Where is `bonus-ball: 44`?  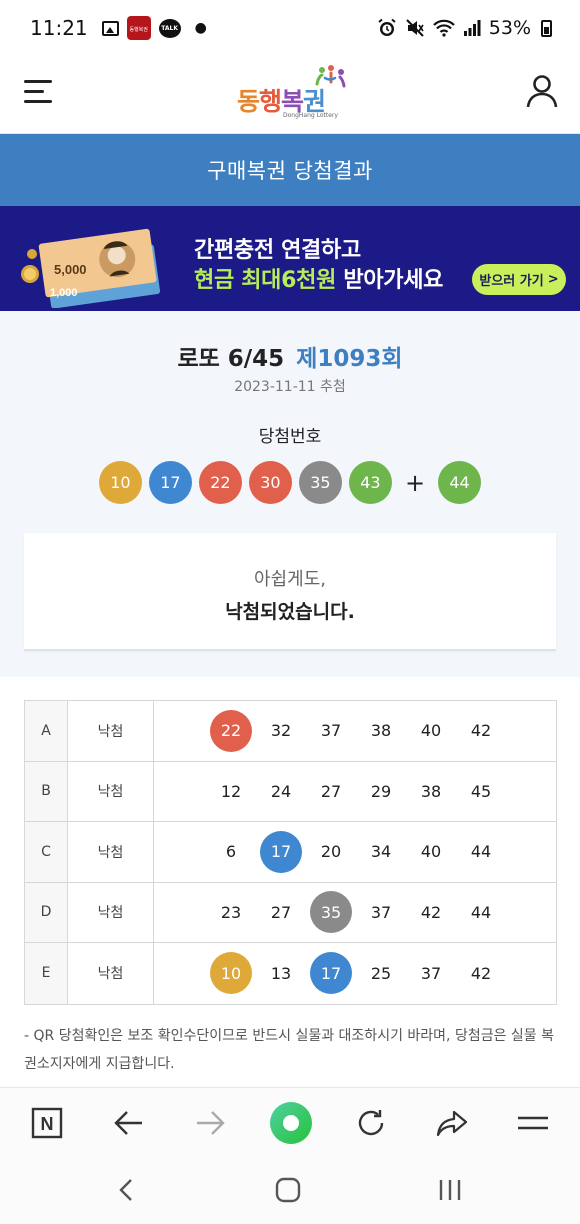
bonus-ball: 44 is located at coordinates (460, 482).